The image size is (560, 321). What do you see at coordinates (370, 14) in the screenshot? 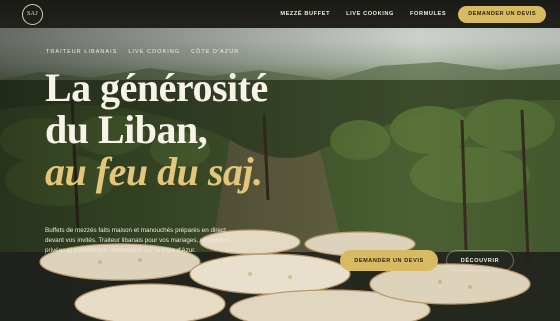
I see `nav-link-live-cooking: LIVE COOKING` at bounding box center [370, 14].